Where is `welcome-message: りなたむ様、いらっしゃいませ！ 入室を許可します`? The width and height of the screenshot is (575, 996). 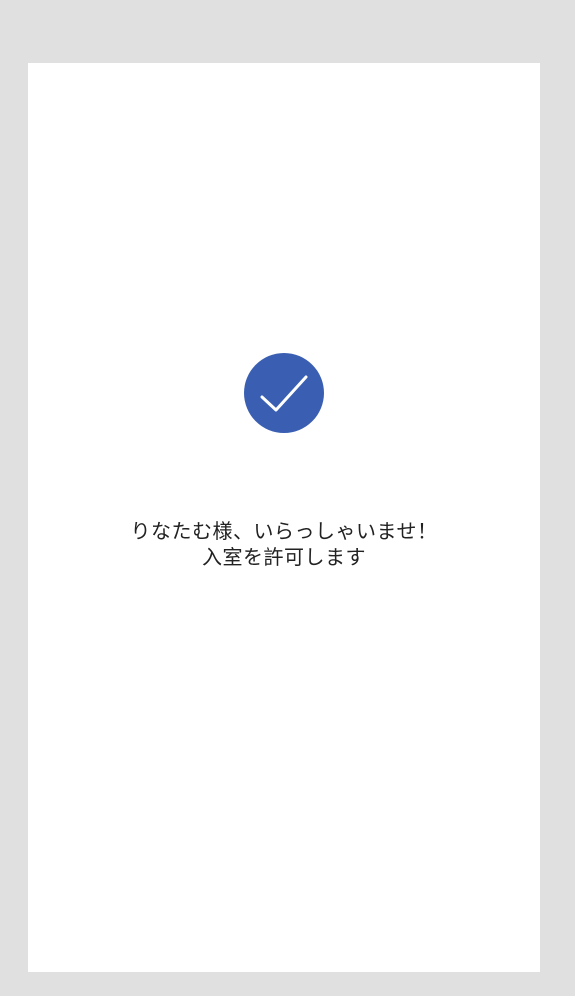 welcome-message: りなたむ様、いらっしゃいませ！ 入室を許可します is located at coordinates (284, 544).